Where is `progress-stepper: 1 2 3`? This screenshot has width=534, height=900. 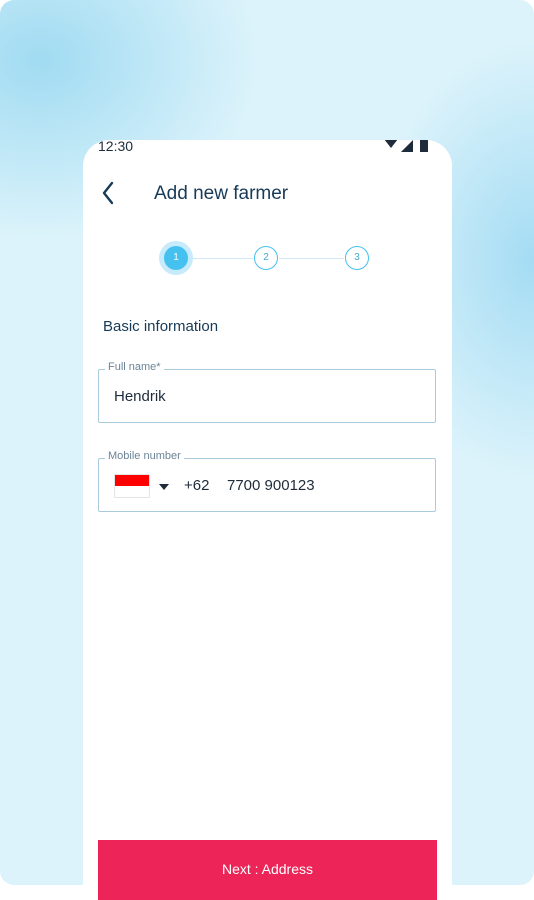
progress-stepper: 1 2 3 is located at coordinates (267, 260).